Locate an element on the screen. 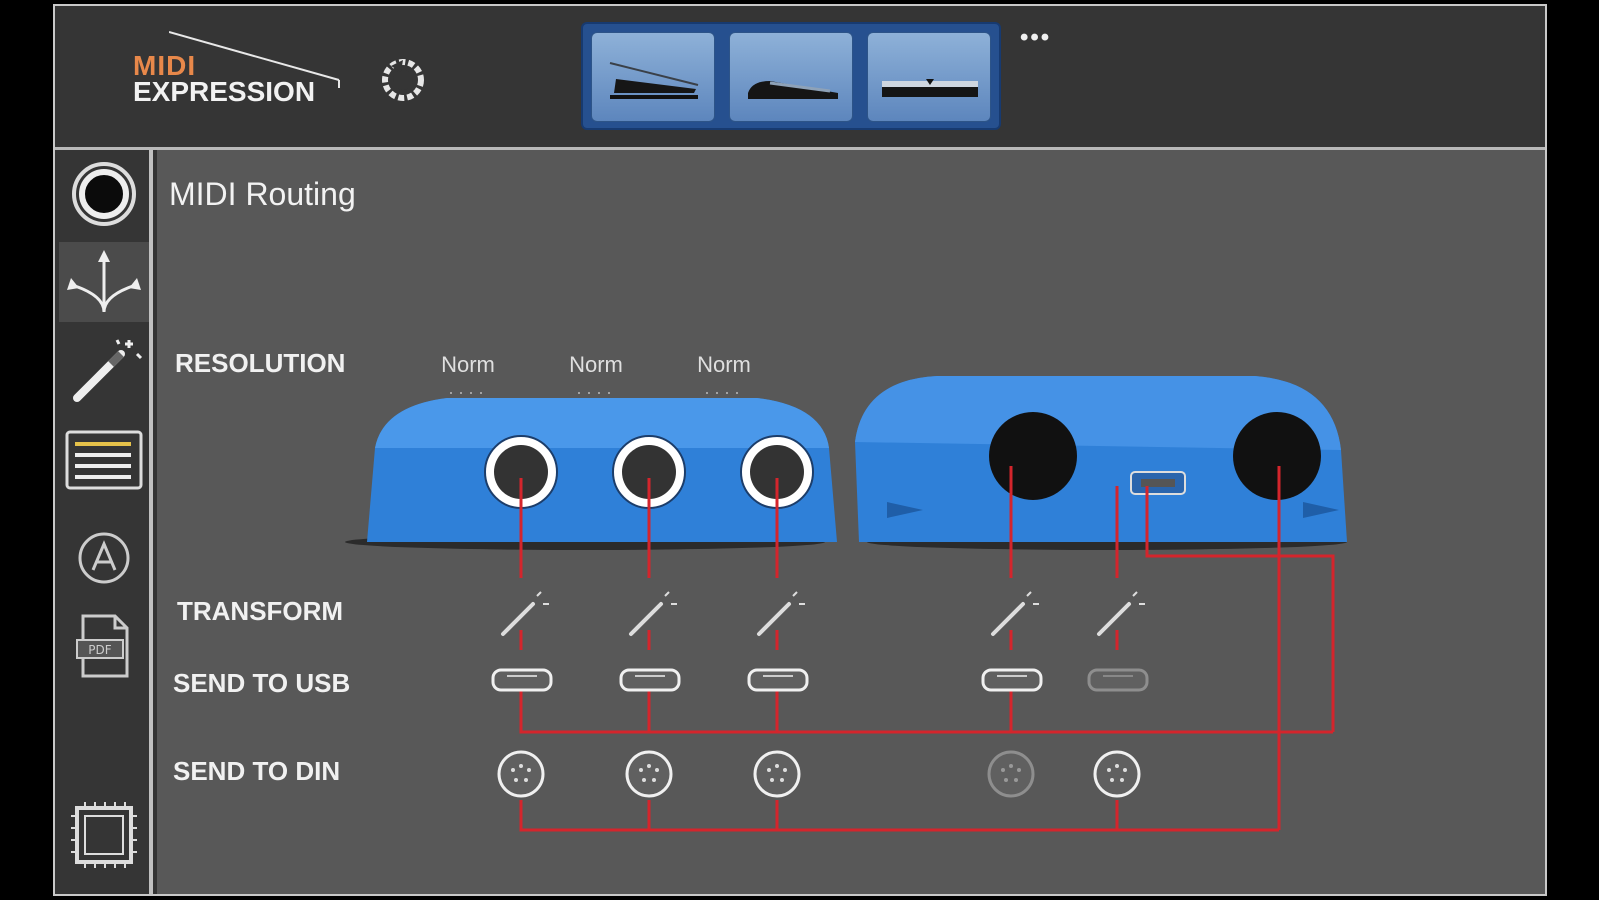 The width and height of the screenshot is (1599, 900). circle-jack-icon is located at coordinates (104, 194).